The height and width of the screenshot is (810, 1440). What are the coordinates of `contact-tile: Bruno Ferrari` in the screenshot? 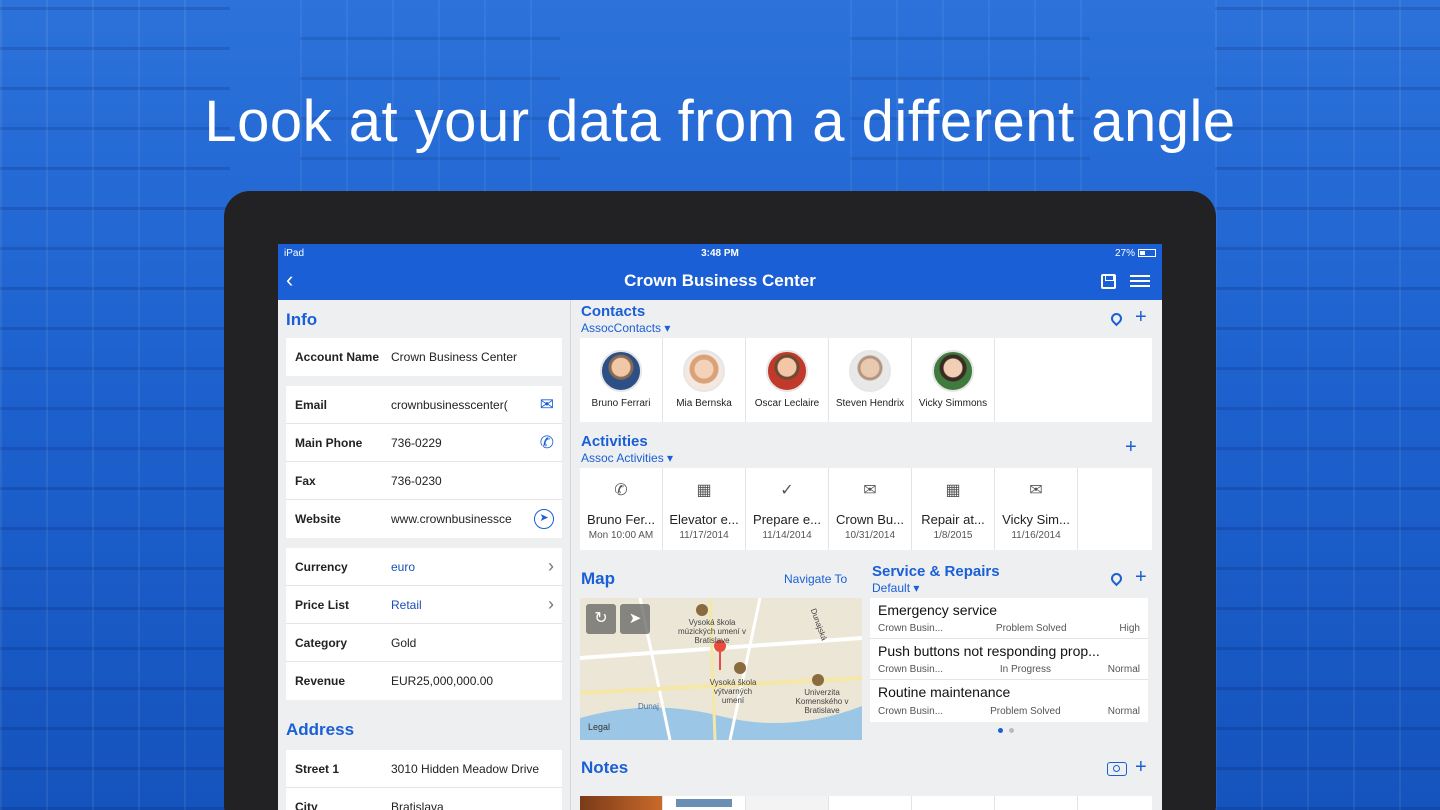 It's located at (621, 380).